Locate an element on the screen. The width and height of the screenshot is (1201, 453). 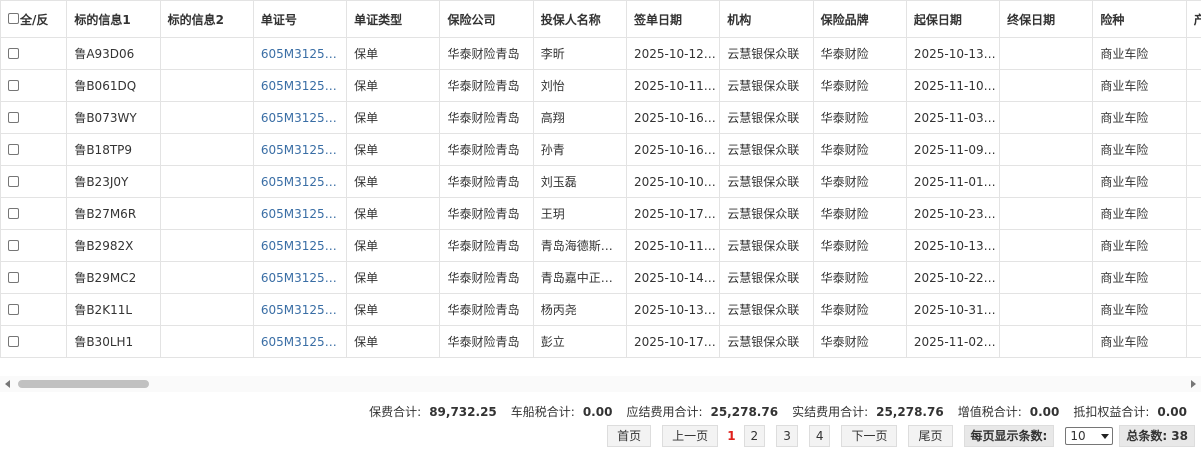
table-cell: 孙青 is located at coordinates (580, 149).